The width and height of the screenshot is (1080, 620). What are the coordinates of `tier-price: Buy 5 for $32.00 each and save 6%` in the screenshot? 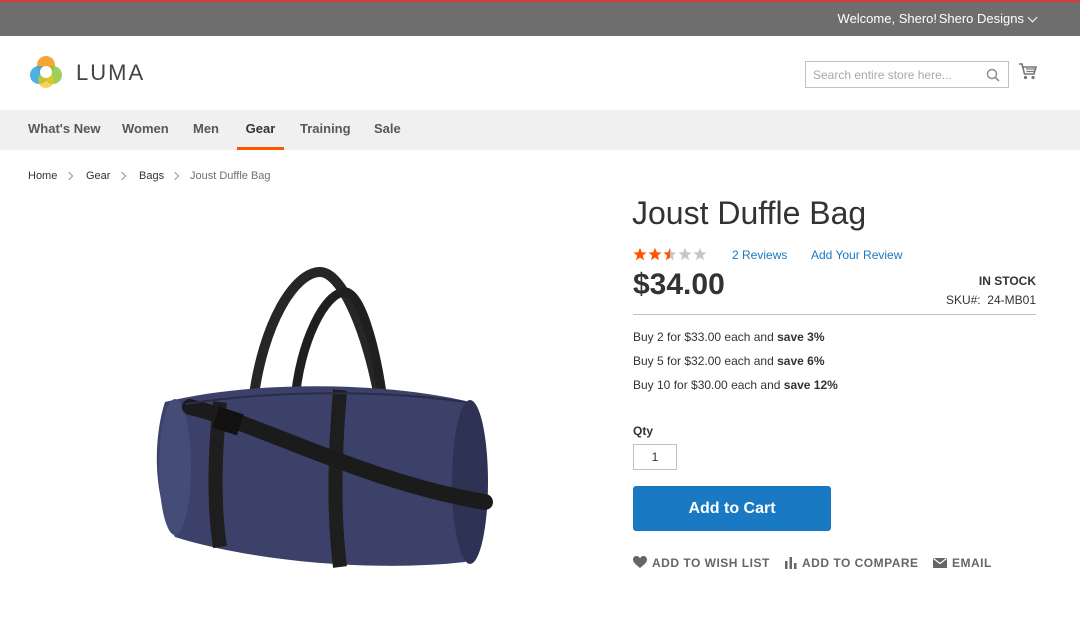 It's located at (728, 361).